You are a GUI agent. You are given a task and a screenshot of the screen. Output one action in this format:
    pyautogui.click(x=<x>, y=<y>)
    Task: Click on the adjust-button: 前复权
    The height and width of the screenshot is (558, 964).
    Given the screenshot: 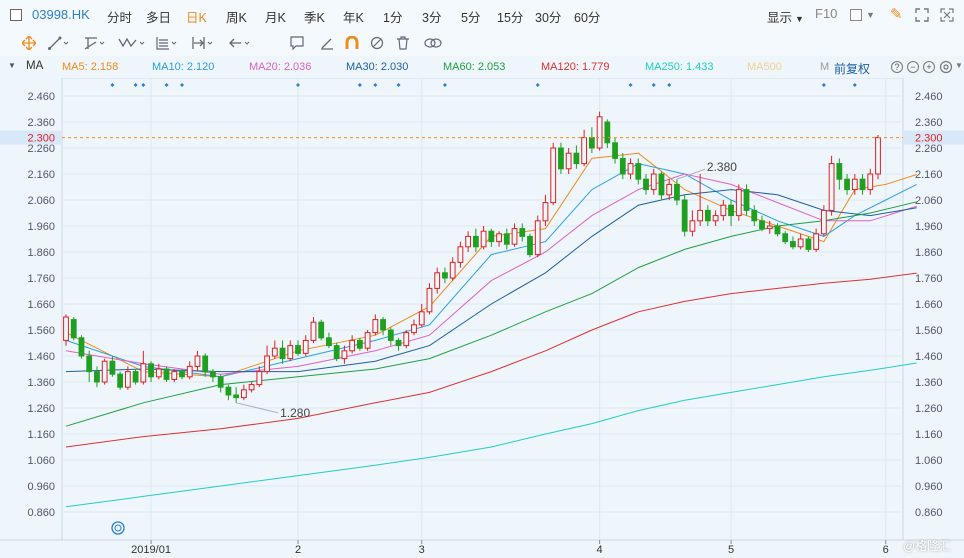 What is the action you would take?
    pyautogui.click(x=852, y=68)
    